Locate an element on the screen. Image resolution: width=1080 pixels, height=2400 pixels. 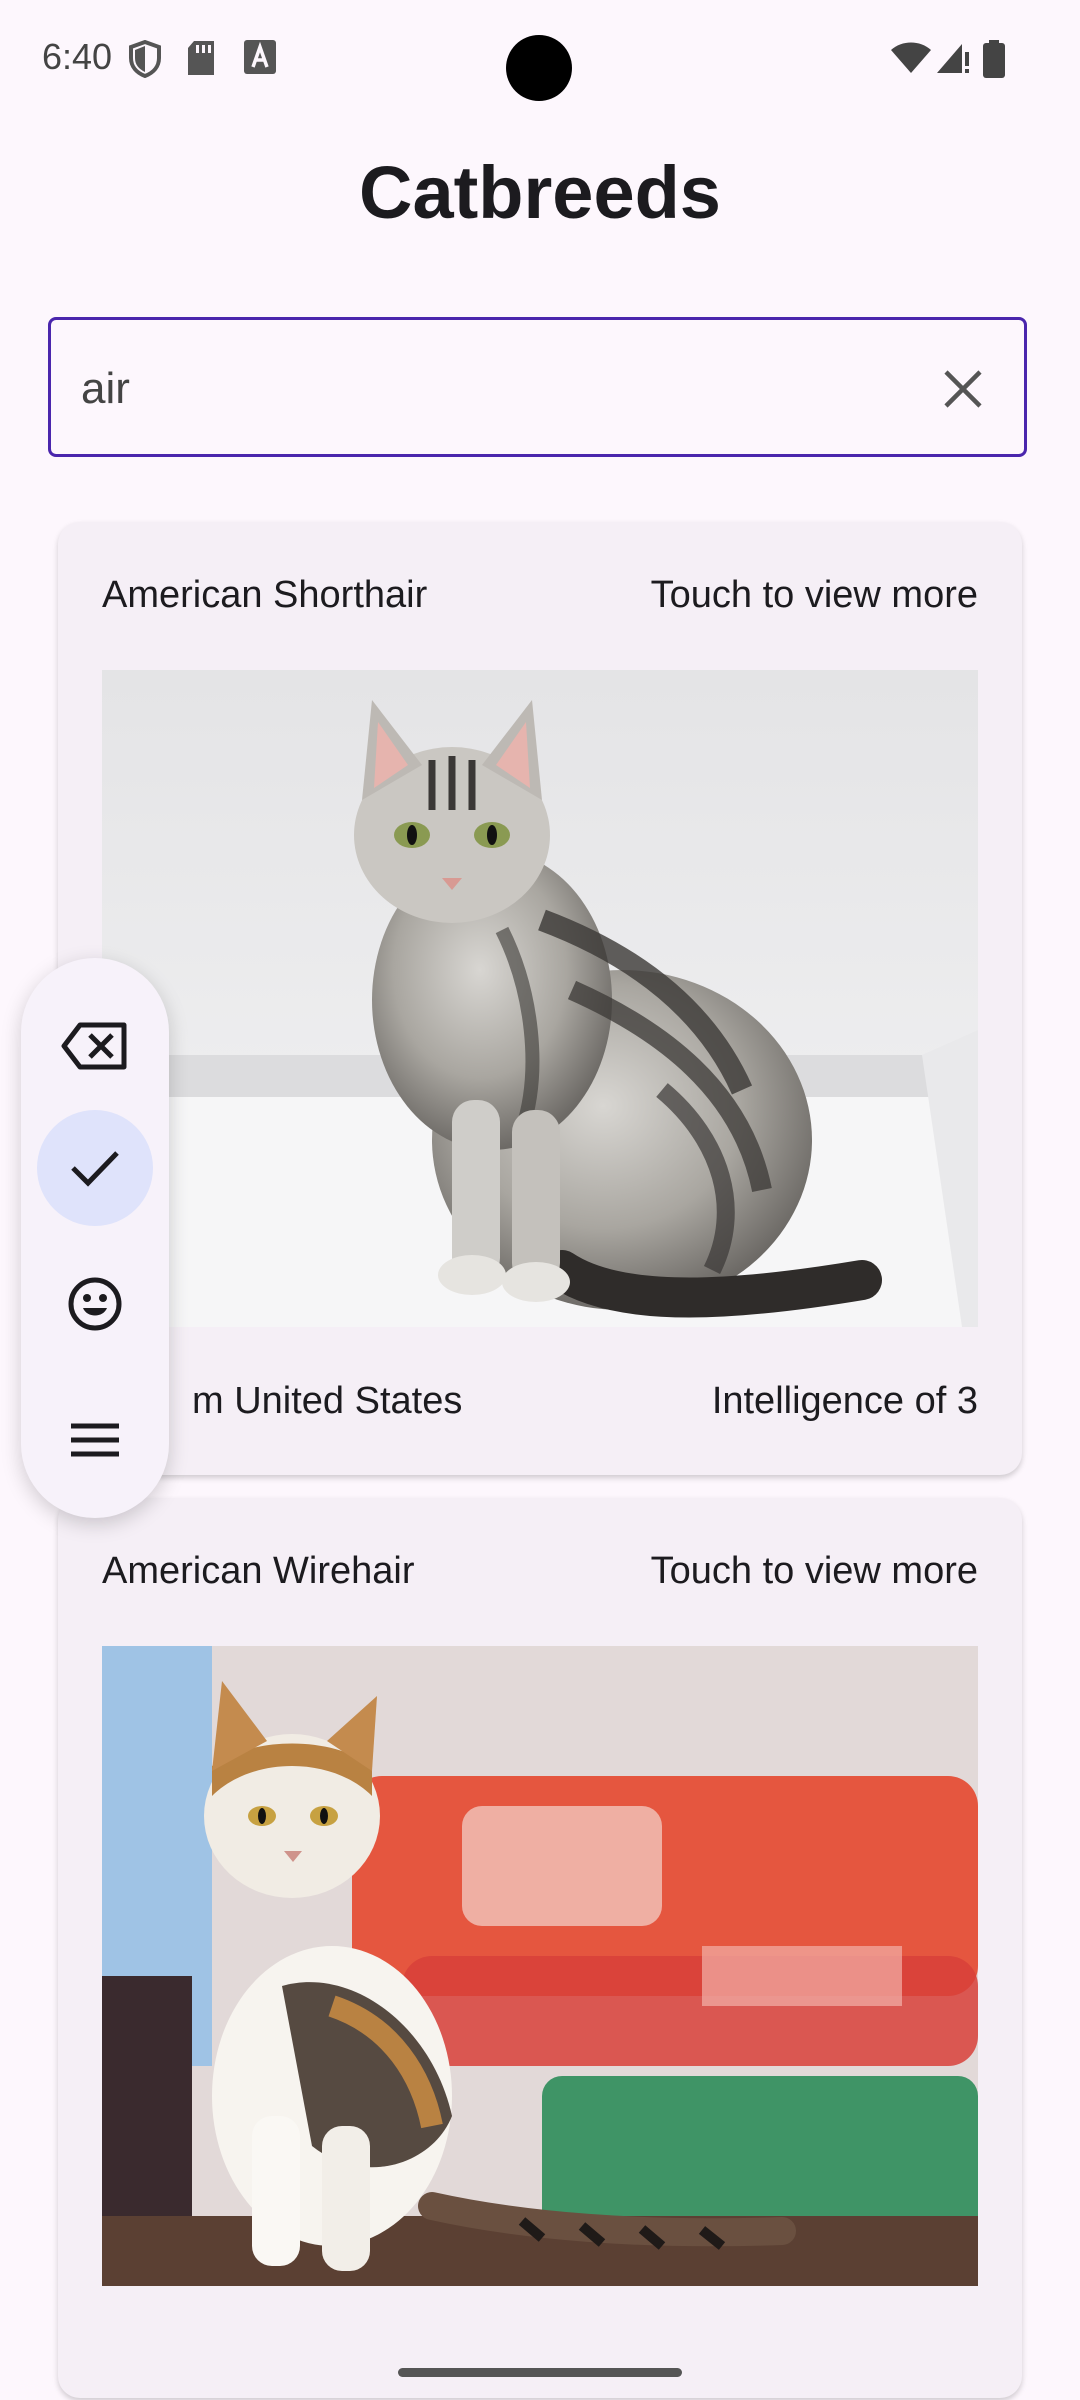
menu-icon is located at coordinates (95, 1440).